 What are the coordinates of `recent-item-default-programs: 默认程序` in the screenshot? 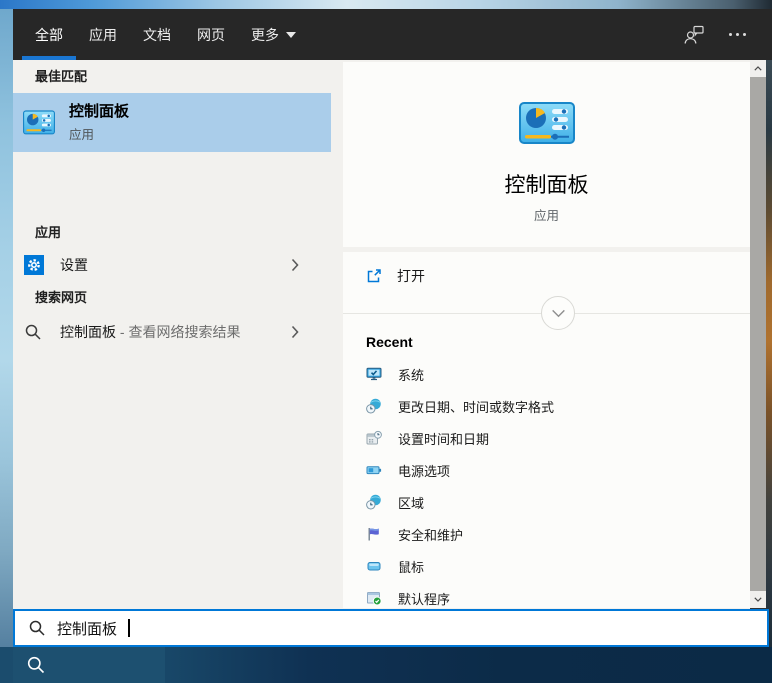 It's located at (546, 595).